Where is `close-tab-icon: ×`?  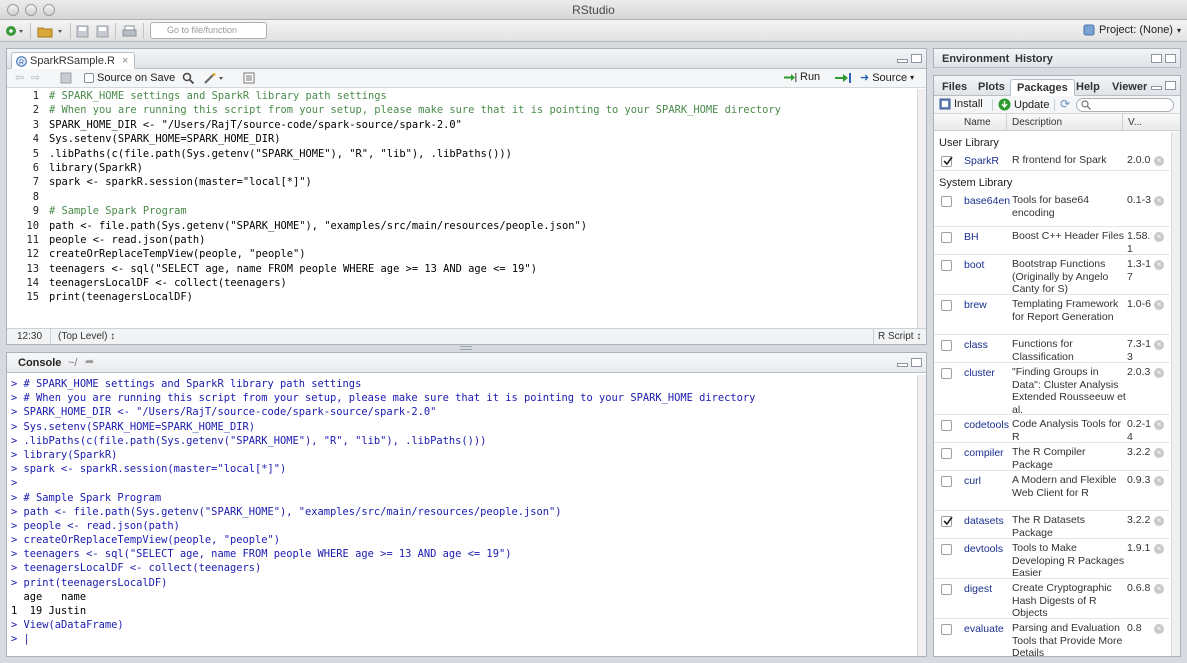 close-tab-icon: × is located at coordinates (125, 61).